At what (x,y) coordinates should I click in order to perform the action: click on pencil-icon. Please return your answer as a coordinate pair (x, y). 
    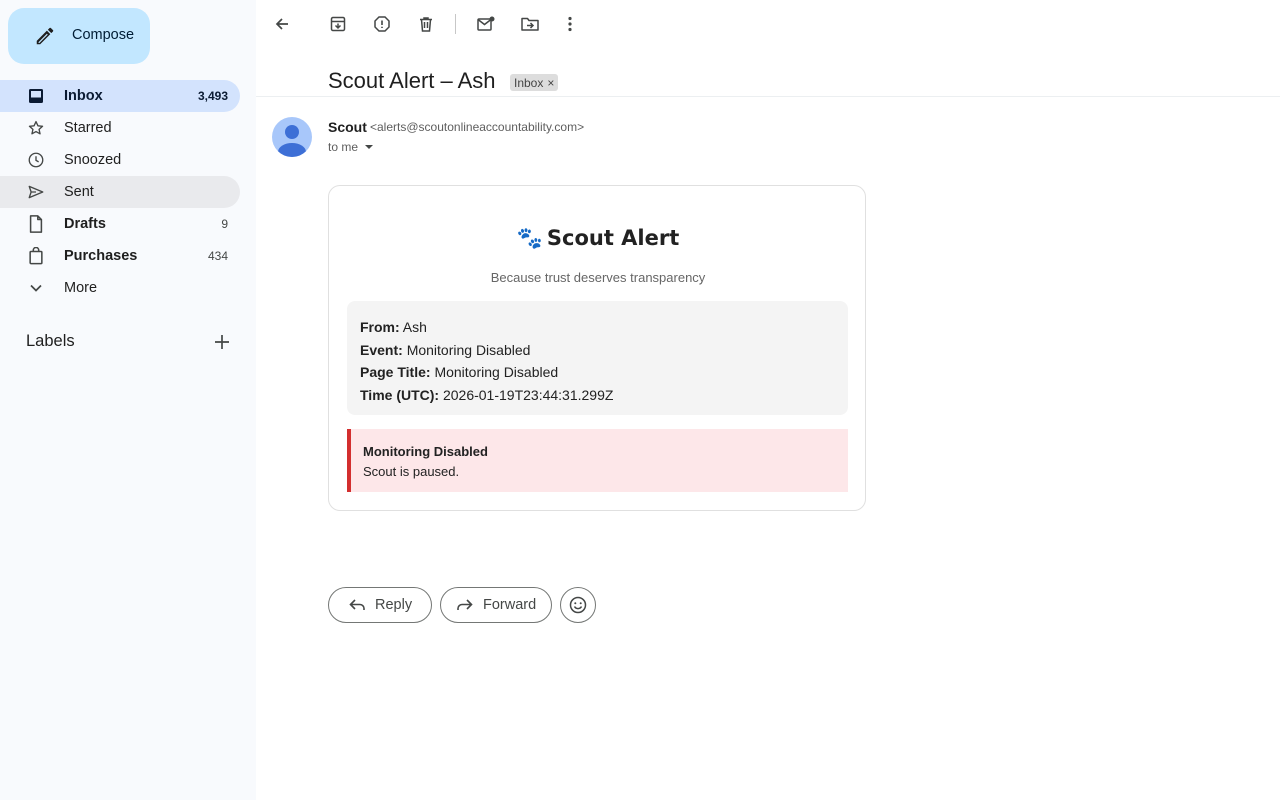
    Looking at the image, I should click on (45, 36).